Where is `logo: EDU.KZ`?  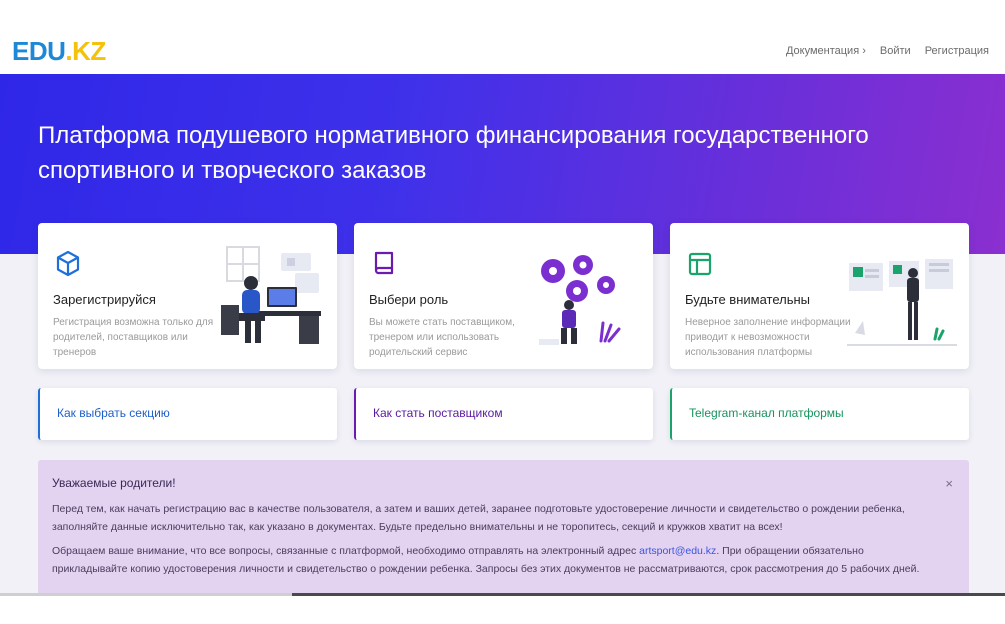
logo: EDU.KZ is located at coordinates (59, 51).